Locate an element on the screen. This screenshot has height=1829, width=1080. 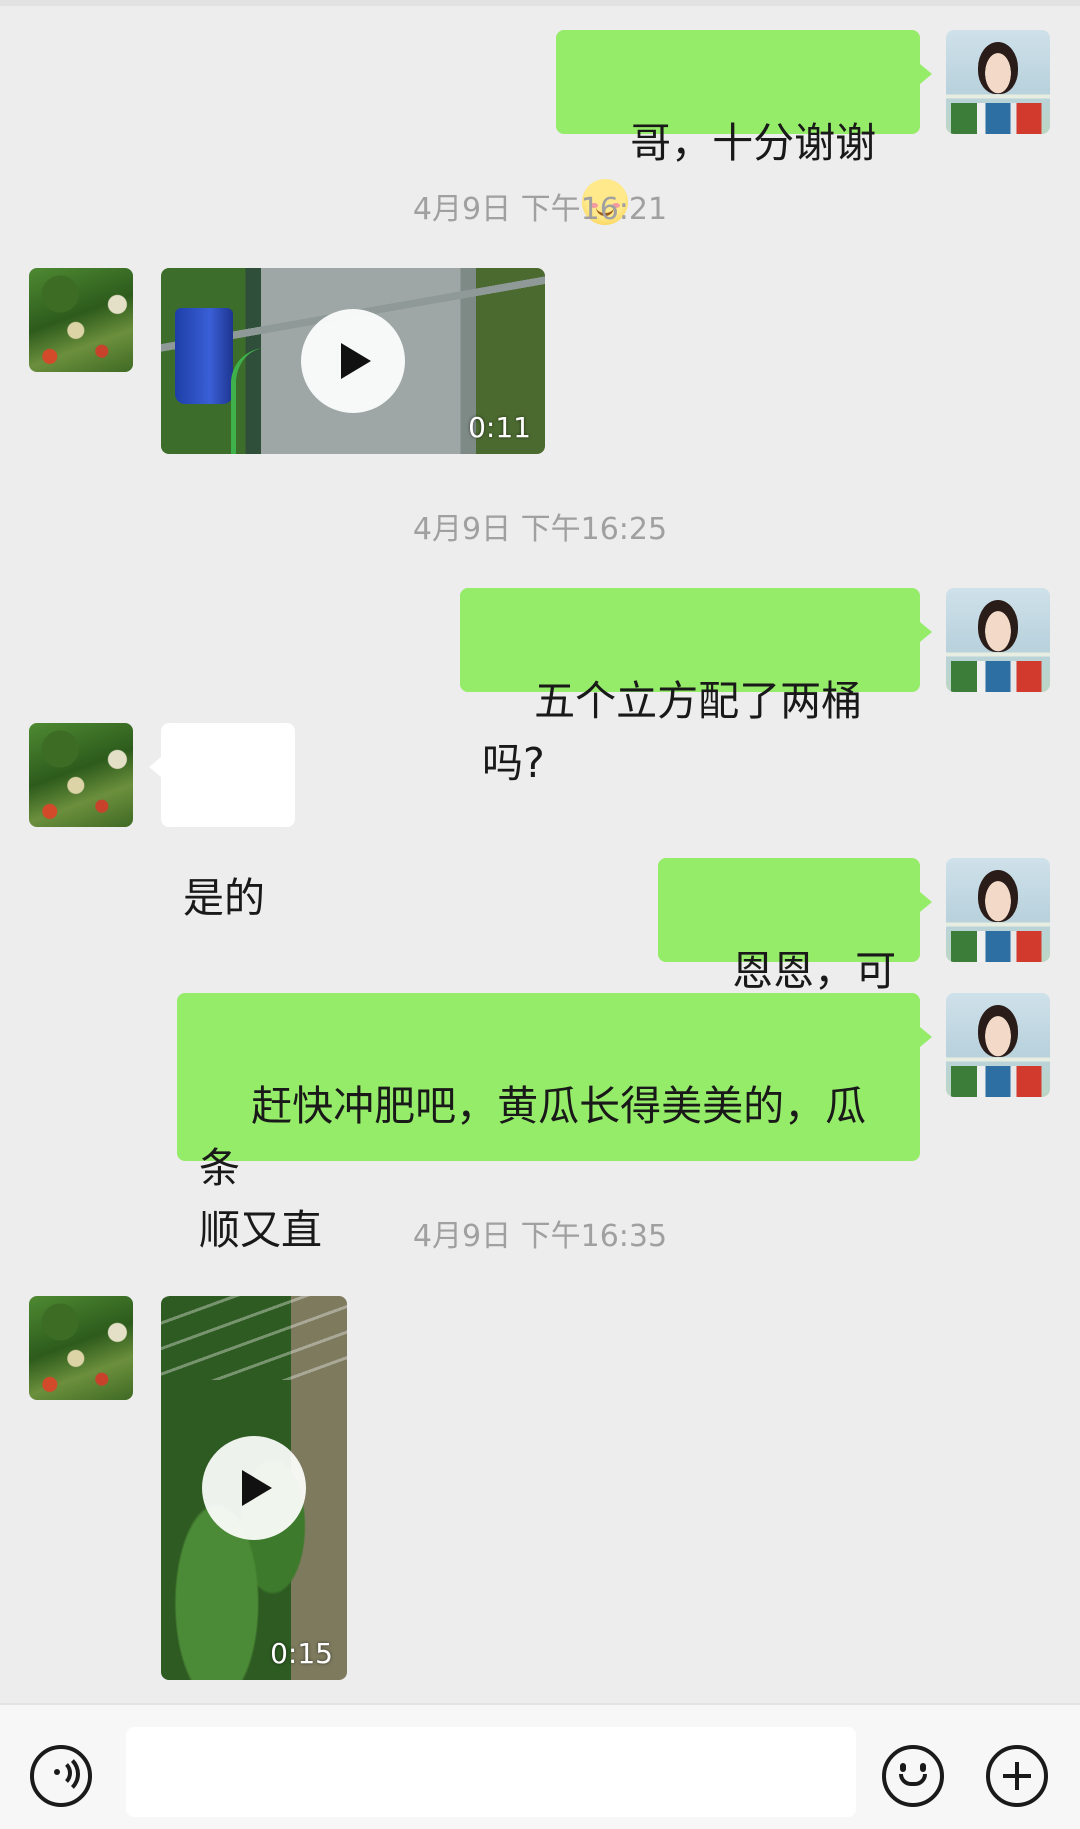
message-text: 是的 is located at coordinates (224, 898).